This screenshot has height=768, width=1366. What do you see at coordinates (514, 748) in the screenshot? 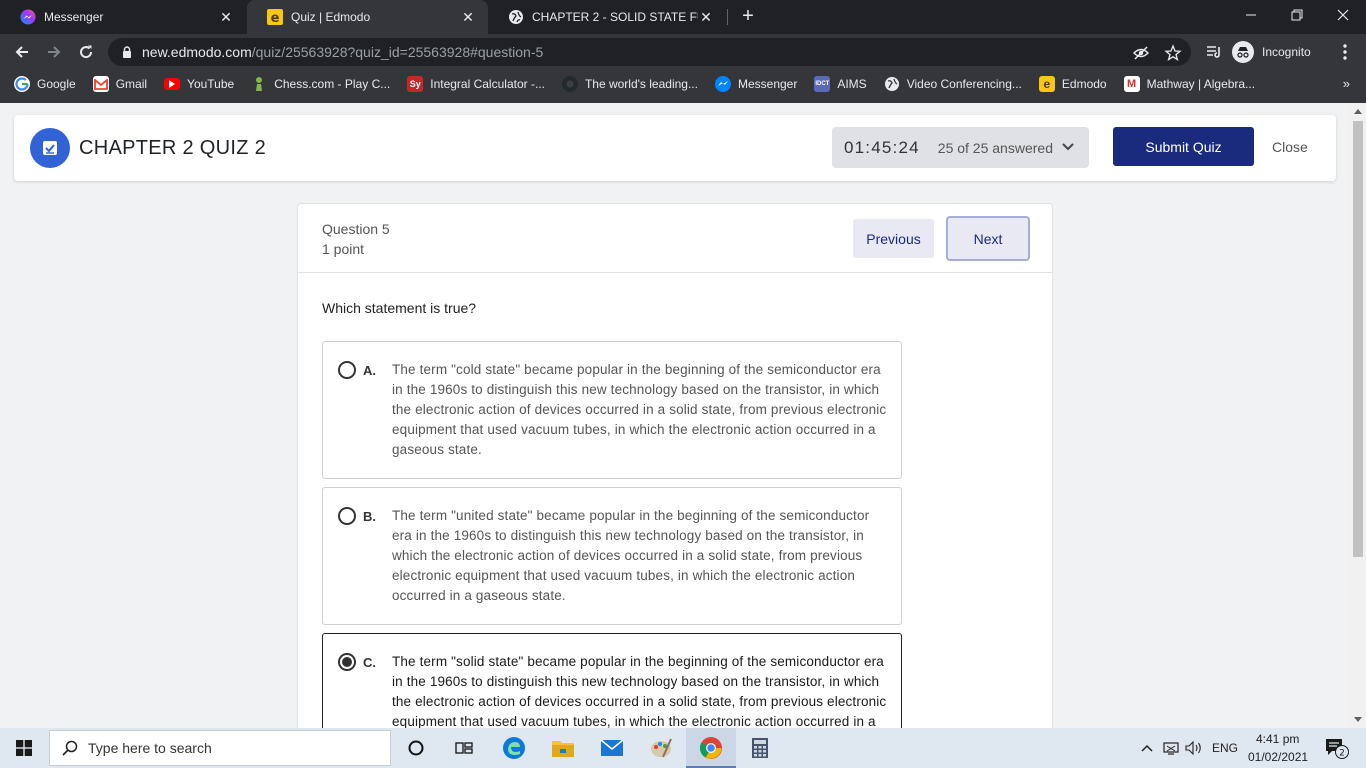
I see `taskbar-edge` at bounding box center [514, 748].